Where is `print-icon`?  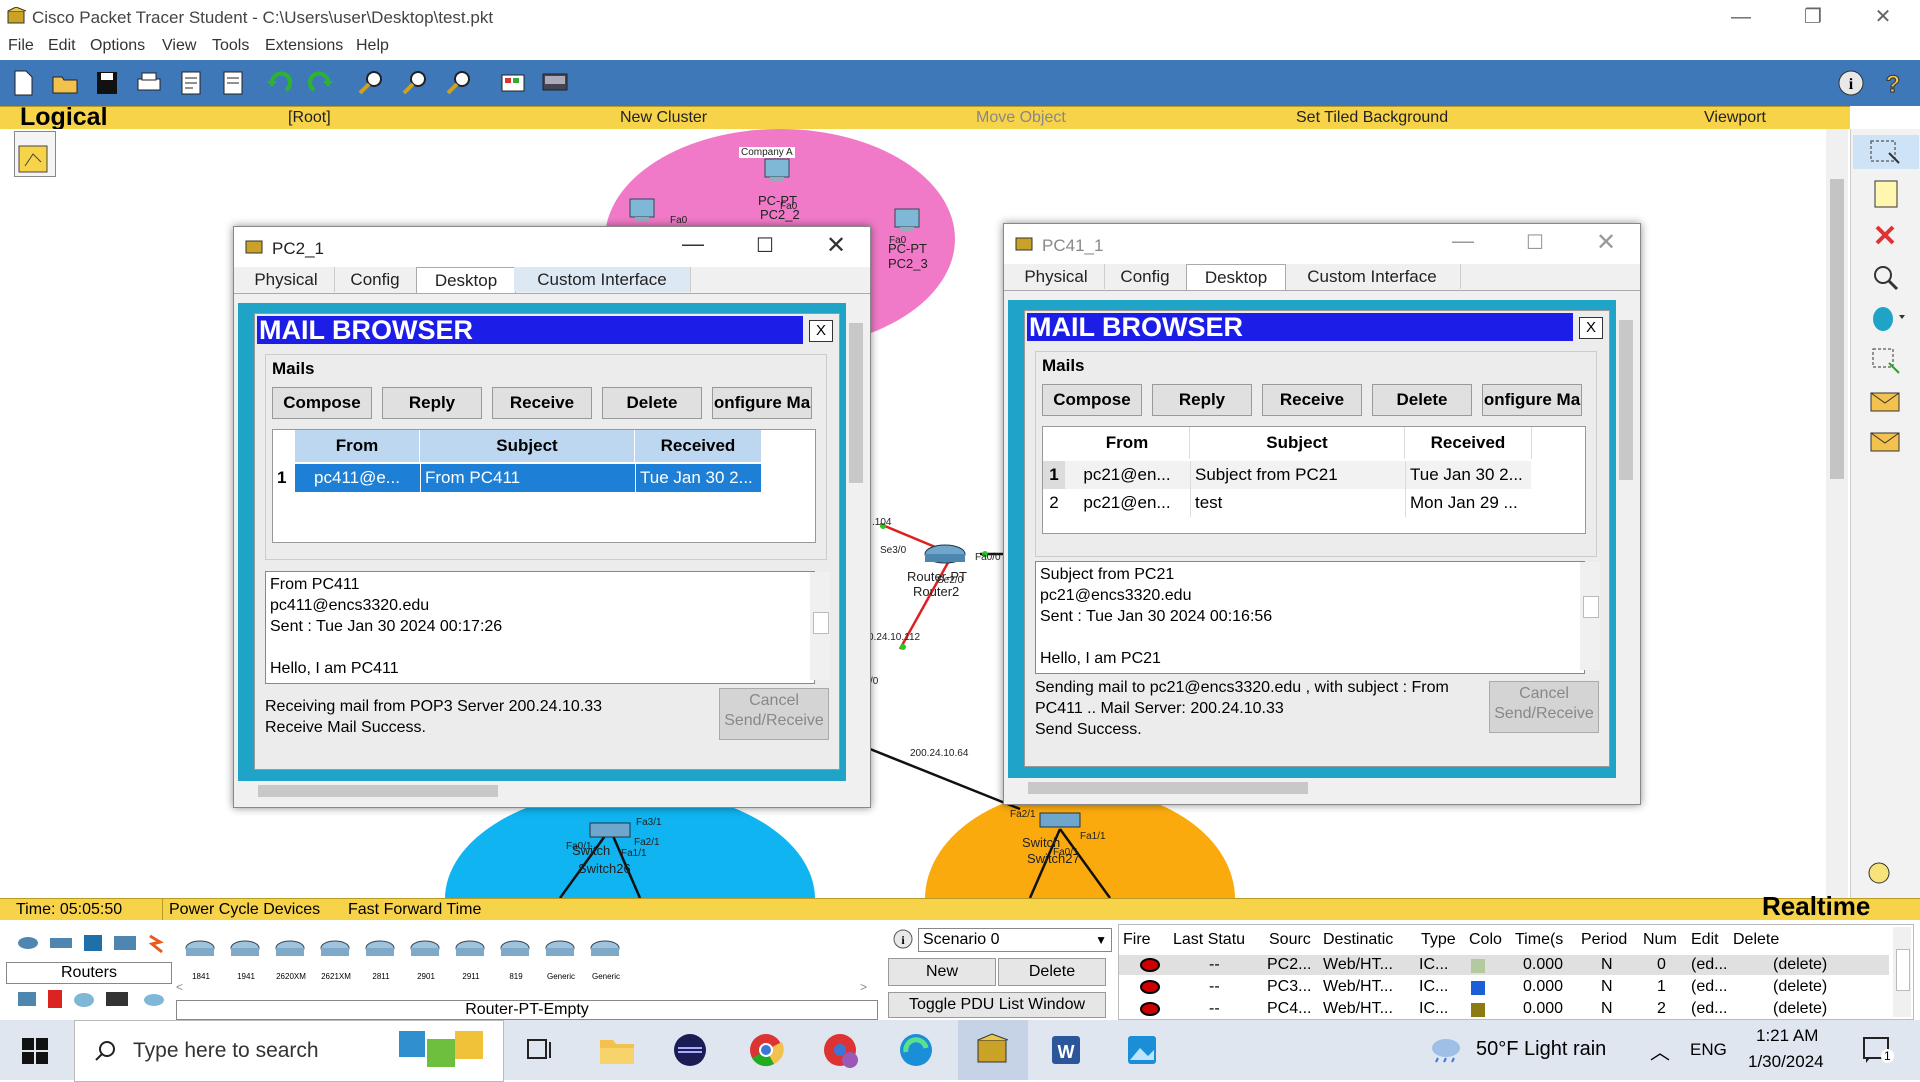
print-icon is located at coordinates (149, 83).